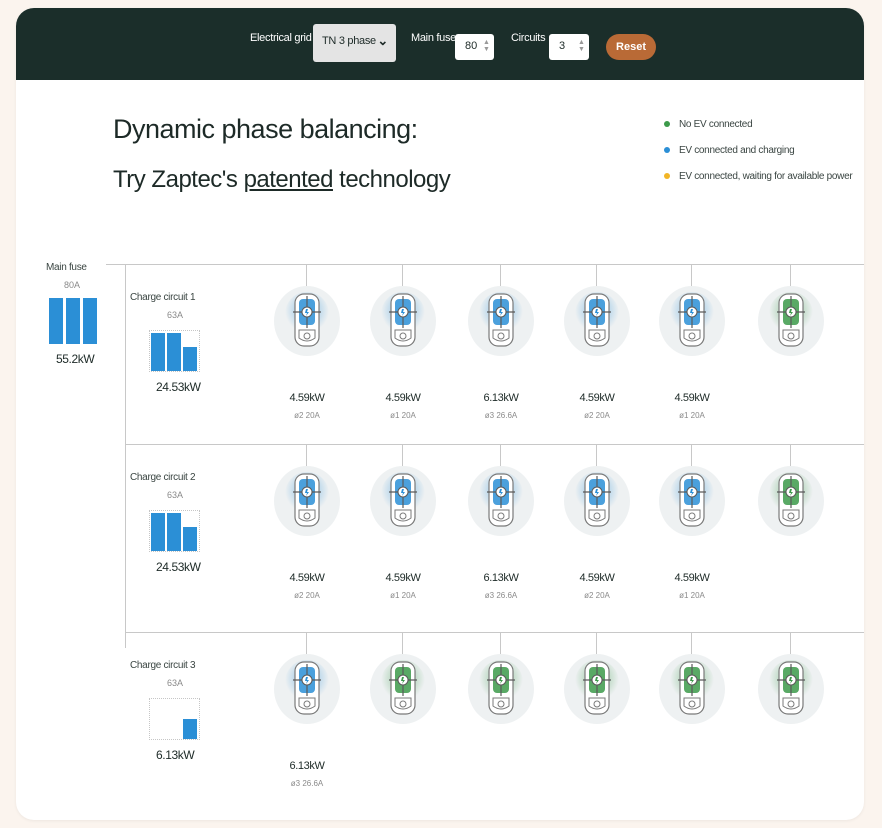  What do you see at coordinates (178, 179) in the screenshot?
I see `subtitle-text: Try Zaptec's` at bounding box center [178, 179].